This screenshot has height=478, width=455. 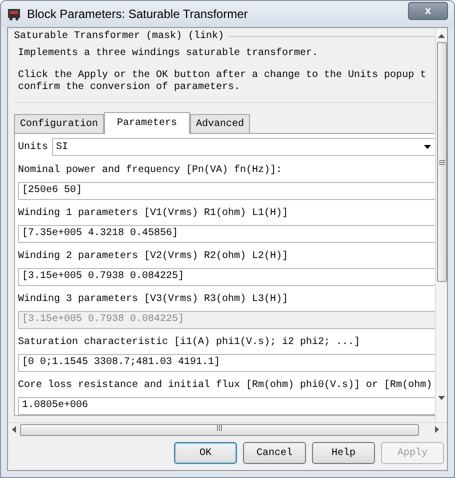 I want to click on units-dropdown: SI, so click(x=243, y=147).